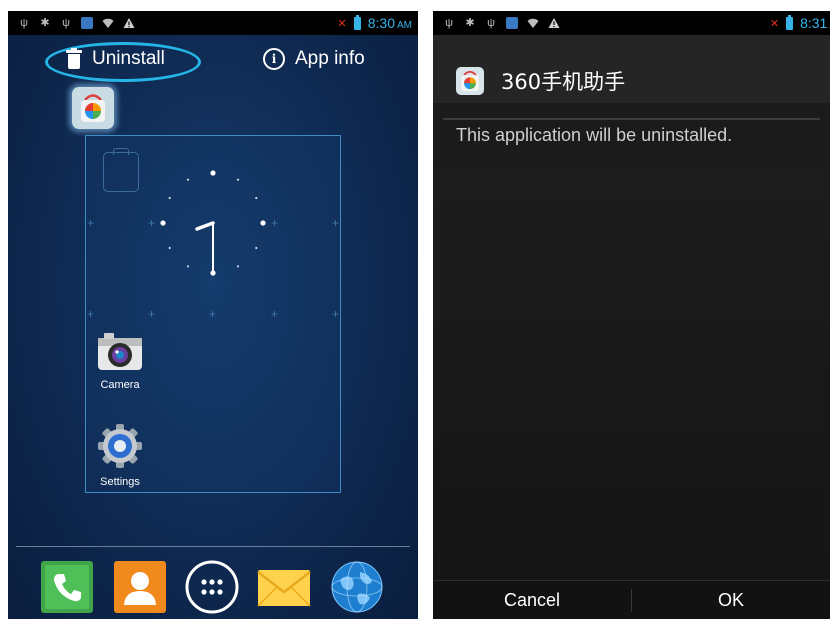 The height and width of the screenshot is (619, 830). I want to click on dock-phone, so click(67, 587).